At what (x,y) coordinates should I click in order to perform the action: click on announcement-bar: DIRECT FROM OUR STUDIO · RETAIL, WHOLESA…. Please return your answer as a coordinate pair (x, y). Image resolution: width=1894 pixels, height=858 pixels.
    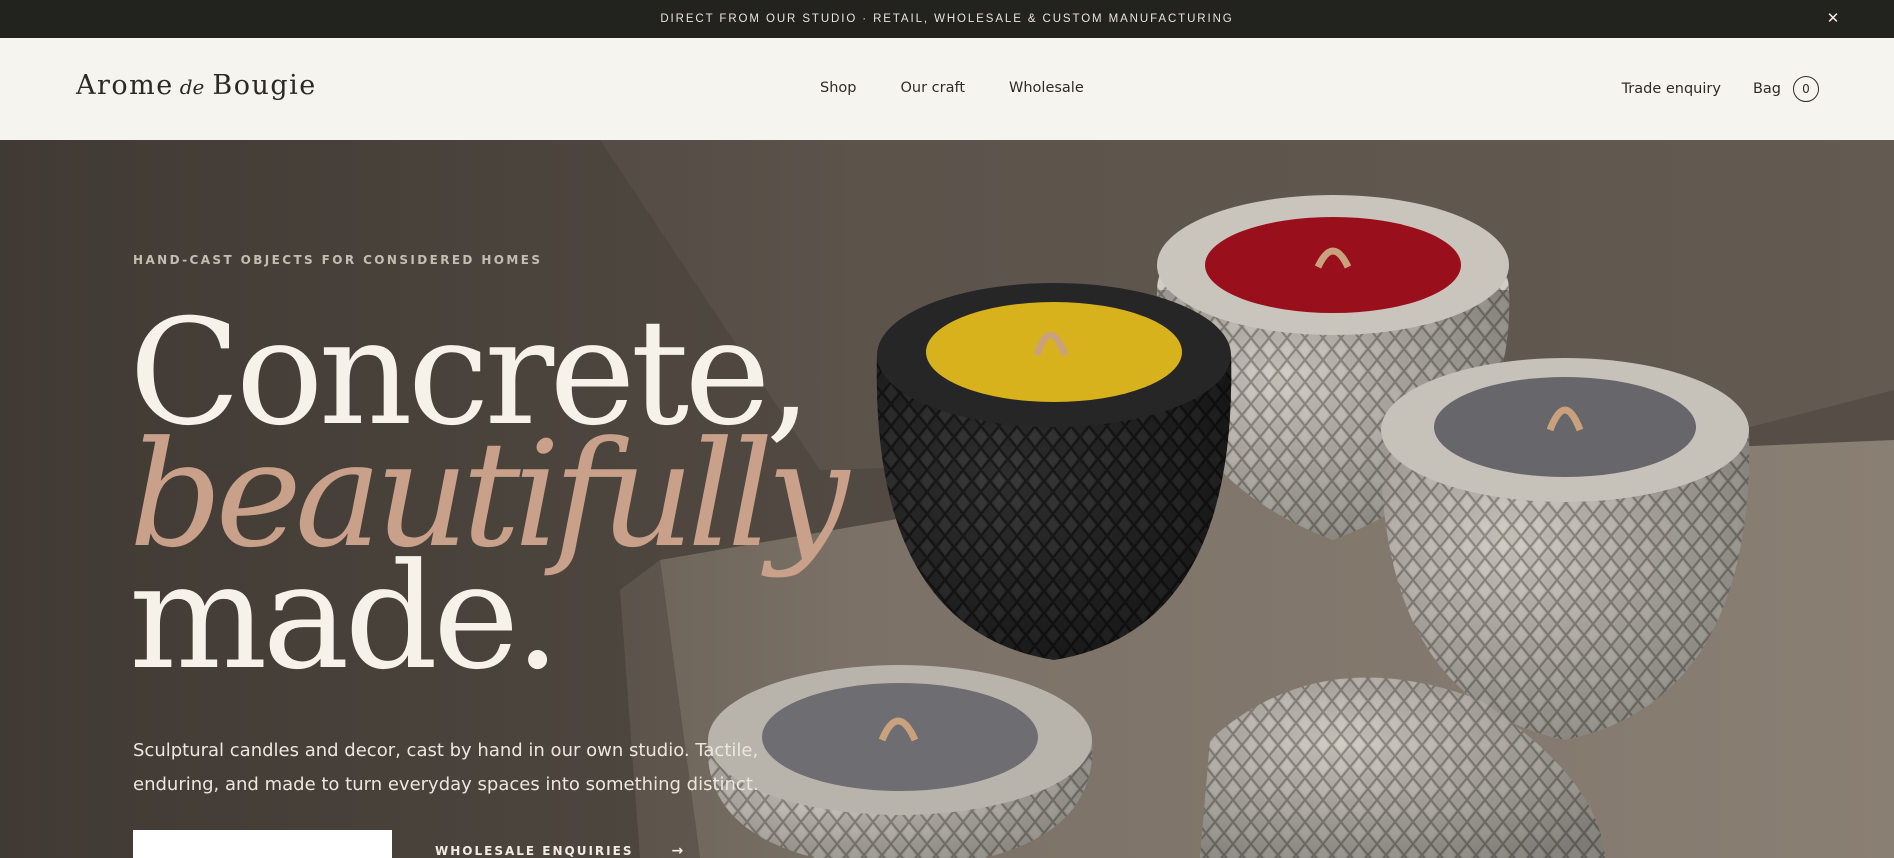
    Looking at the image, I should click on (947, 19).